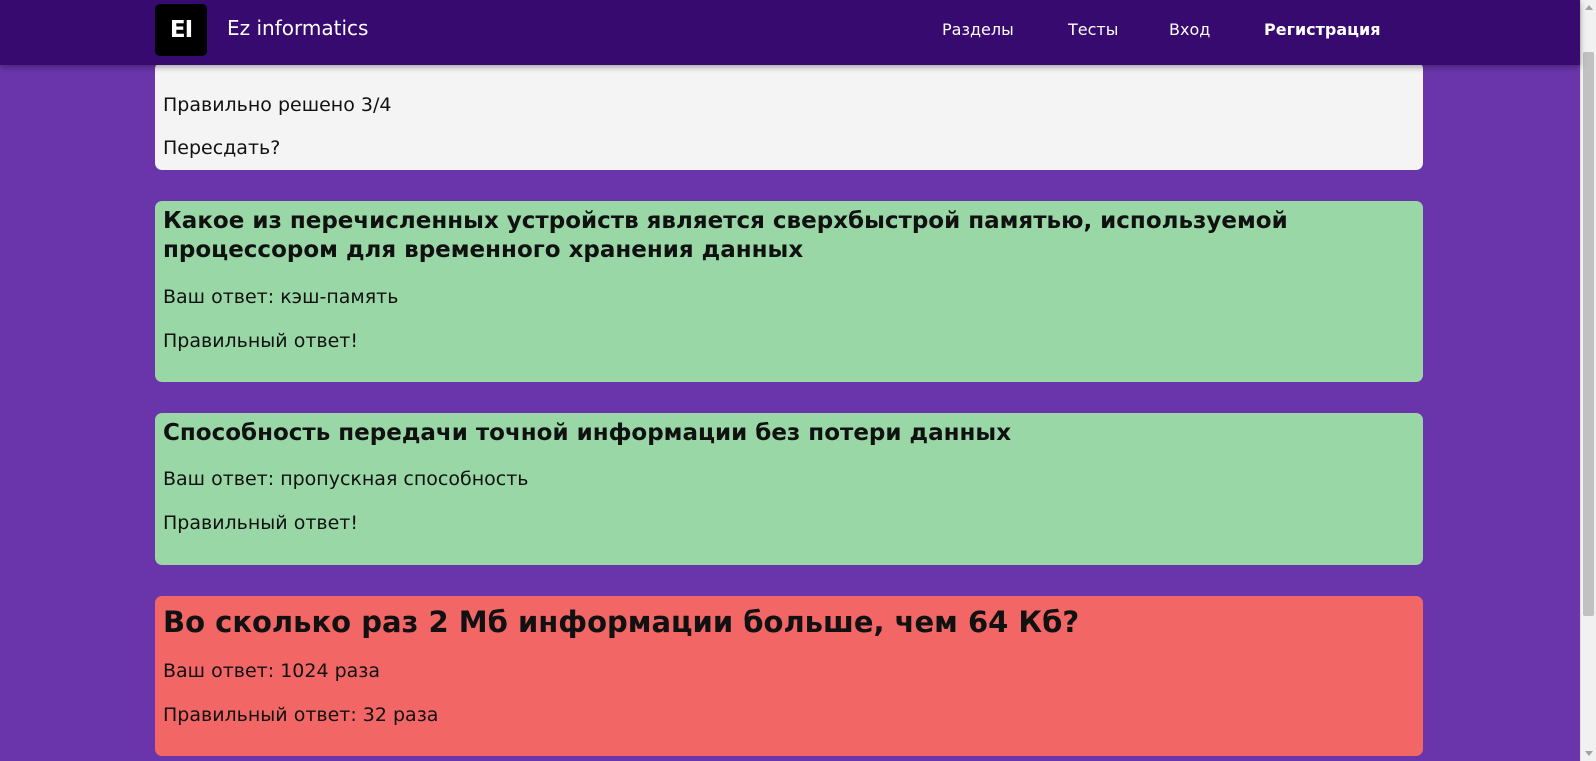  I want to click on your-answer-text: Ваш ответ: 1024 раза, so click(272, 671).